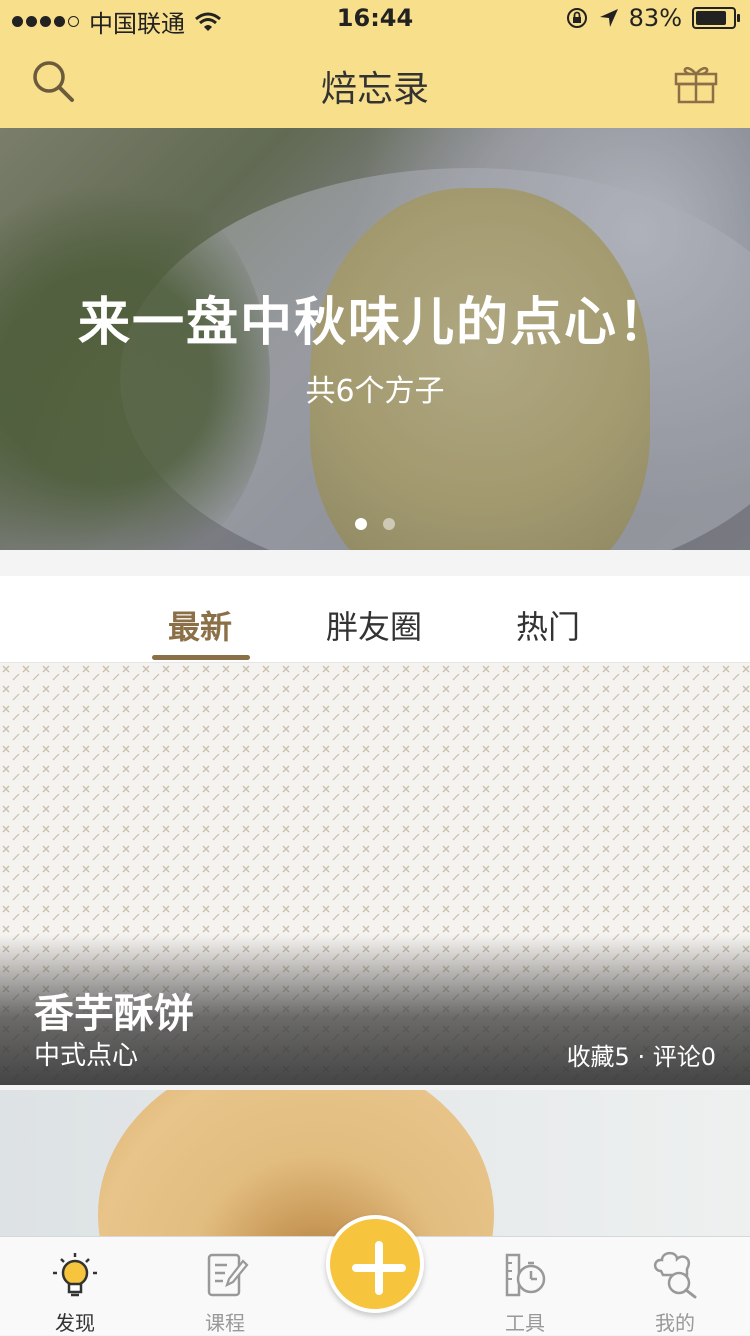 The image size is (750, 1336). Describe the element at coordinates (75, 1323) in the screenshot. I see `tabbar-label-discover: 发现` at that location.